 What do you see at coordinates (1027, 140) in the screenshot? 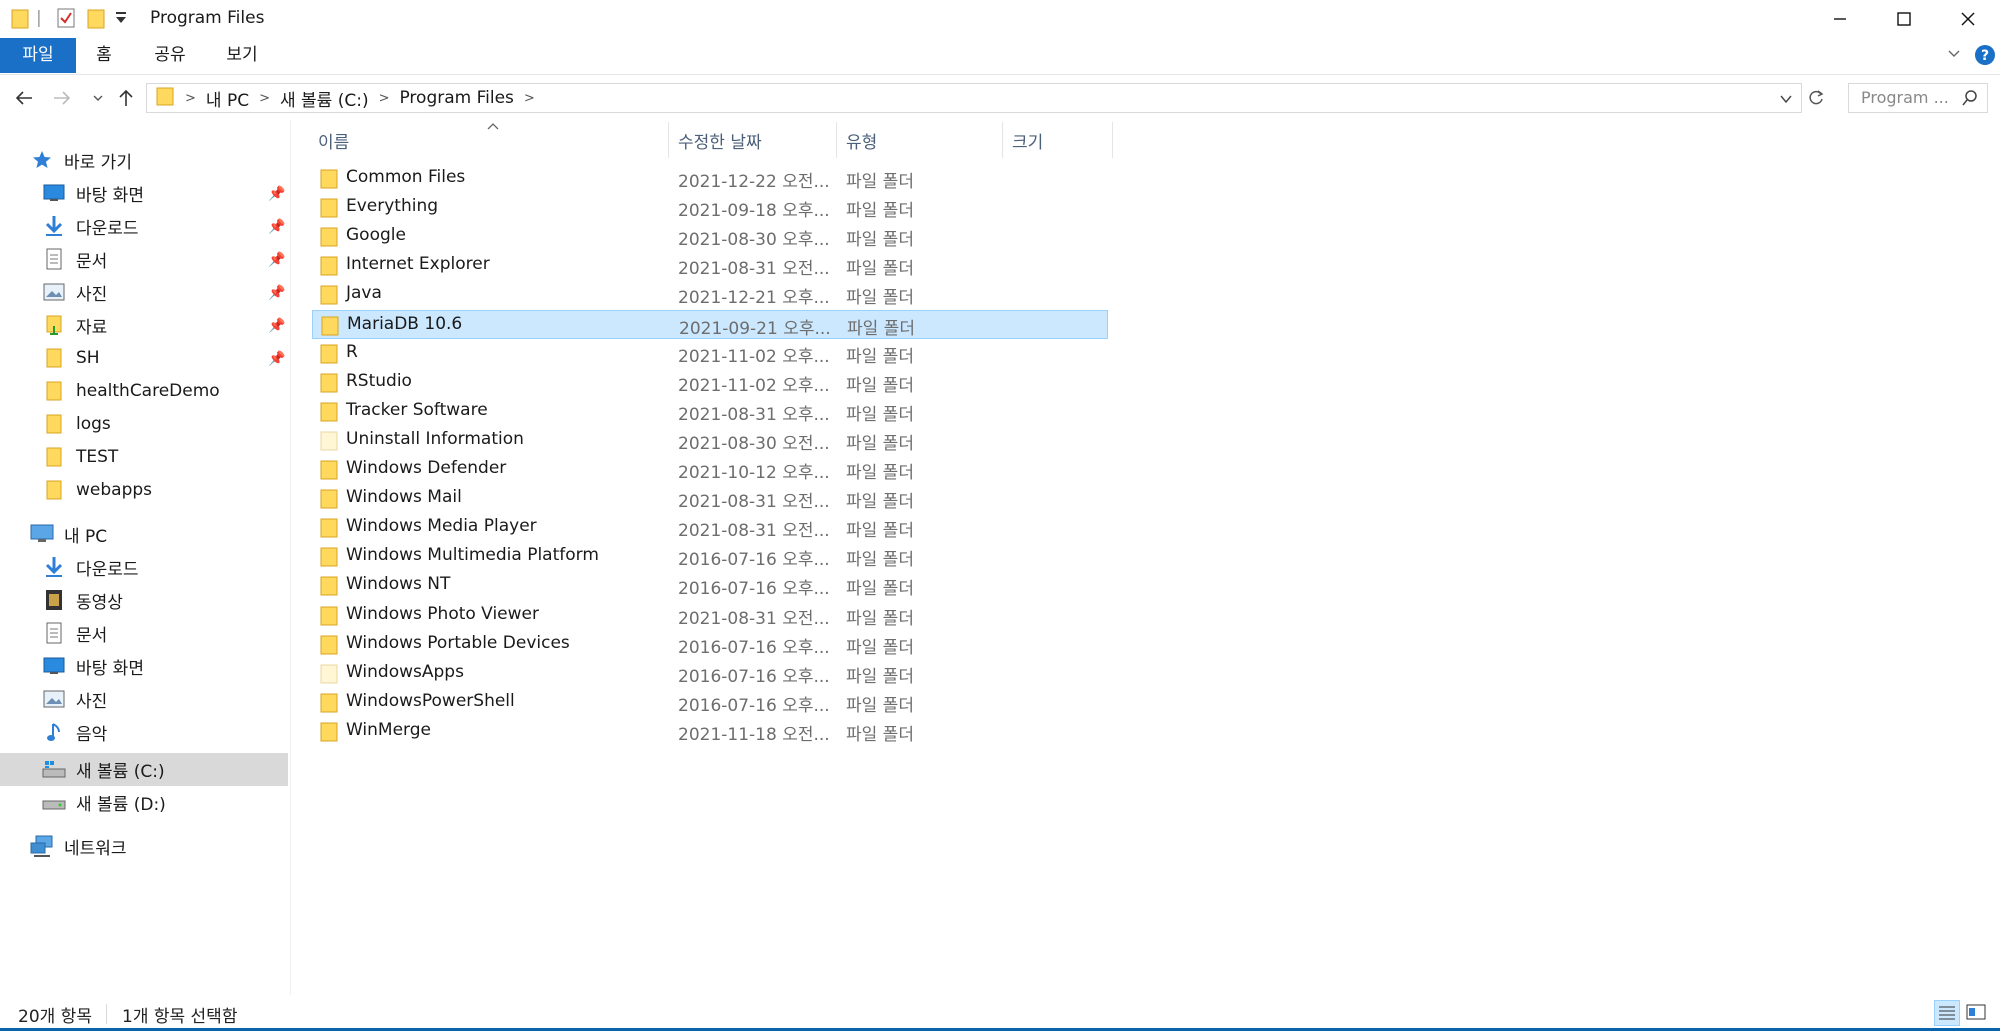
I see `column-size: 크기` at bounding box center [1027, 140].